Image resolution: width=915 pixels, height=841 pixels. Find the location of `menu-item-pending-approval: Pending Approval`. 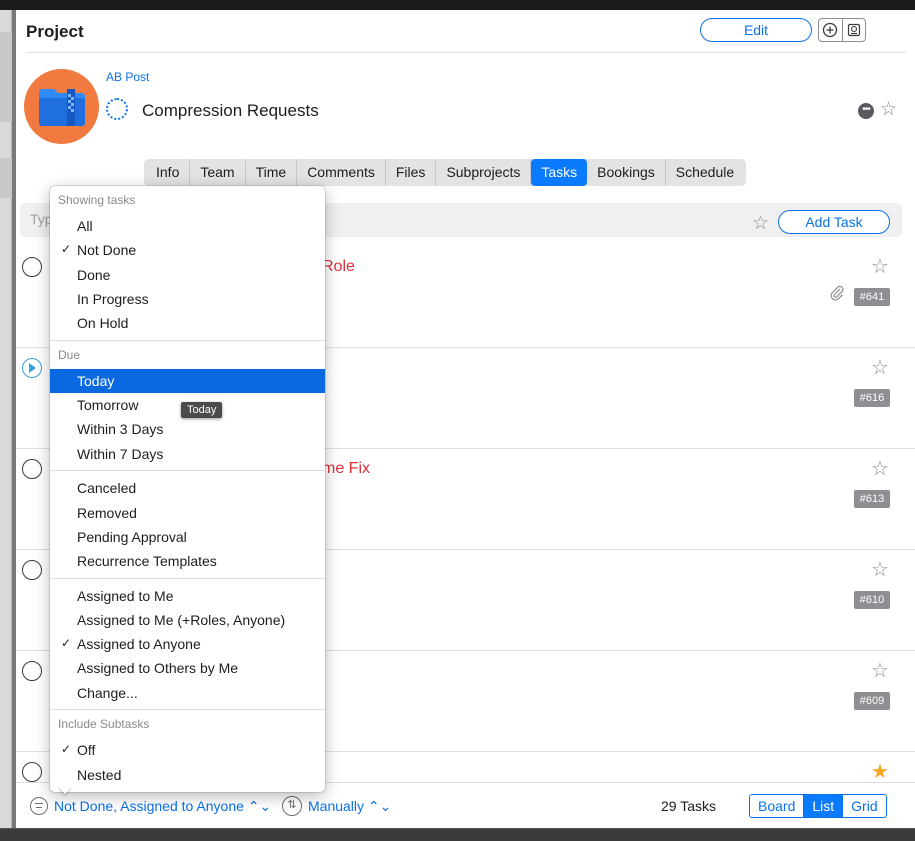

menu-item-pending-approval: Pending Approval is located at coordinates (187, 537).